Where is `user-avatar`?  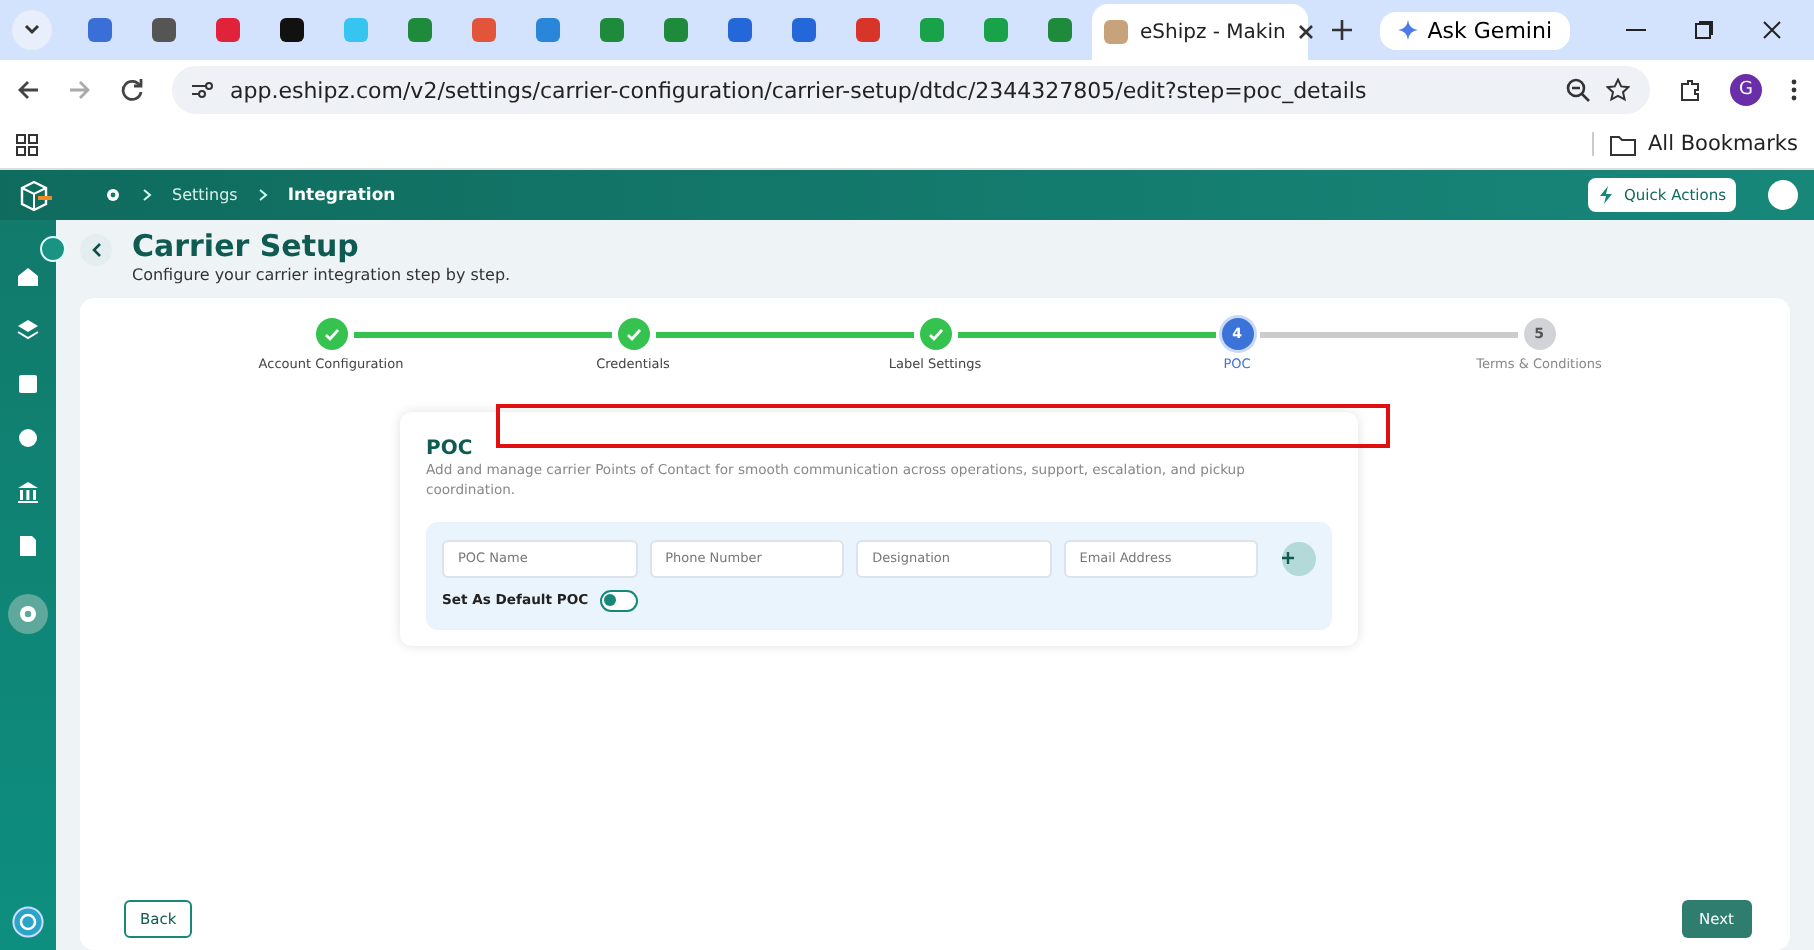
user-avatar is located at coordinates (1783, 195).